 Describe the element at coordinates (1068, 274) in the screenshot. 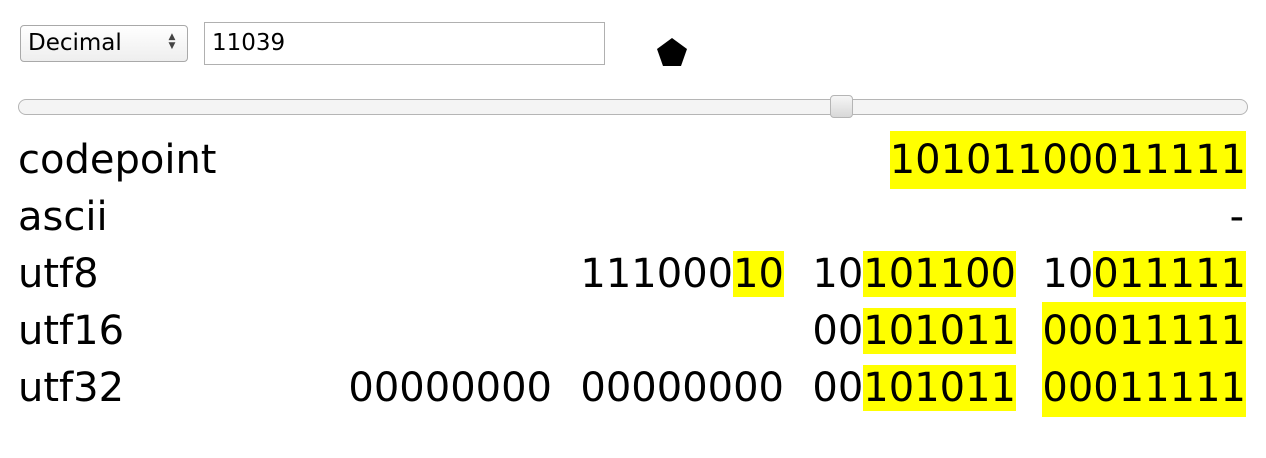

I see `utf8-byte-2-prefix: 10` at that location.